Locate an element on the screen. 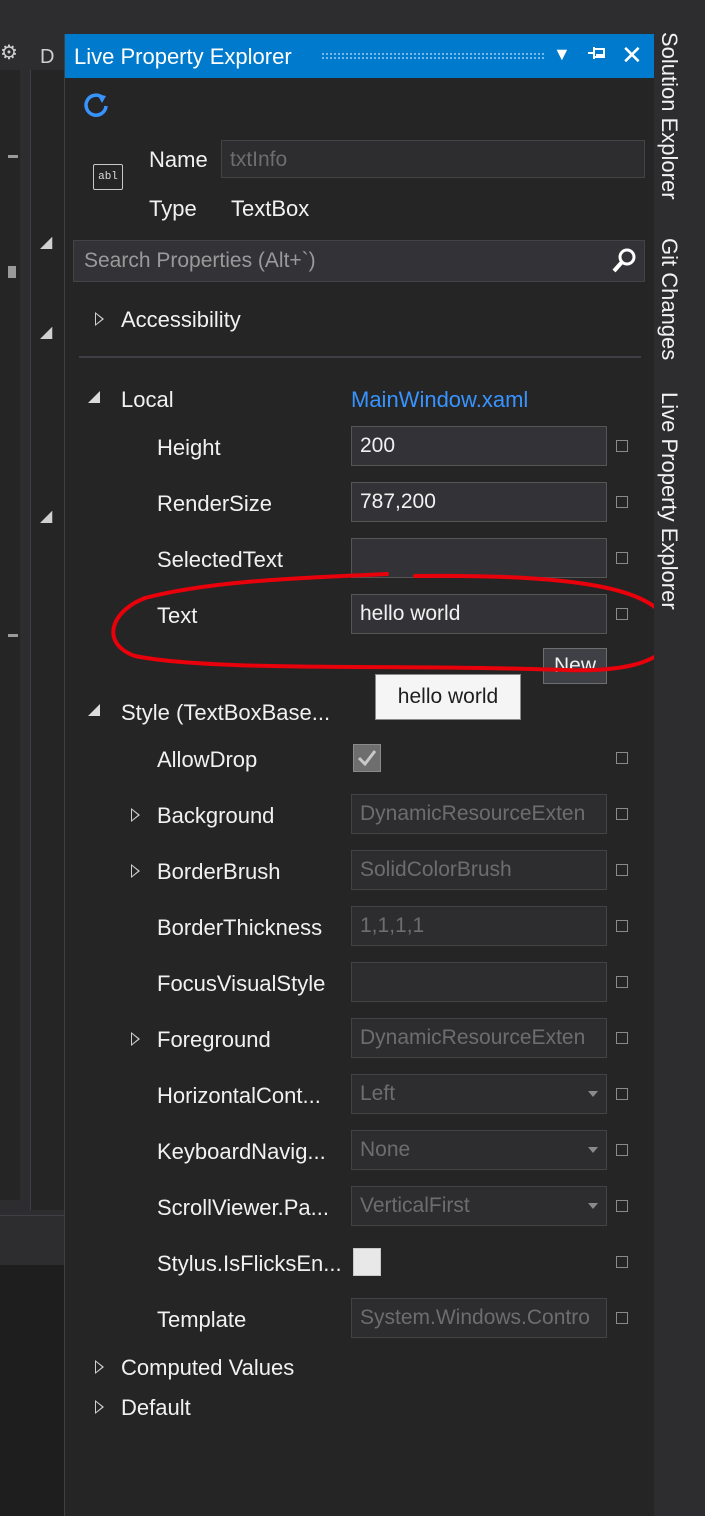  prop-value-rendersize: 787,200 is located at coordinates (479, 502).